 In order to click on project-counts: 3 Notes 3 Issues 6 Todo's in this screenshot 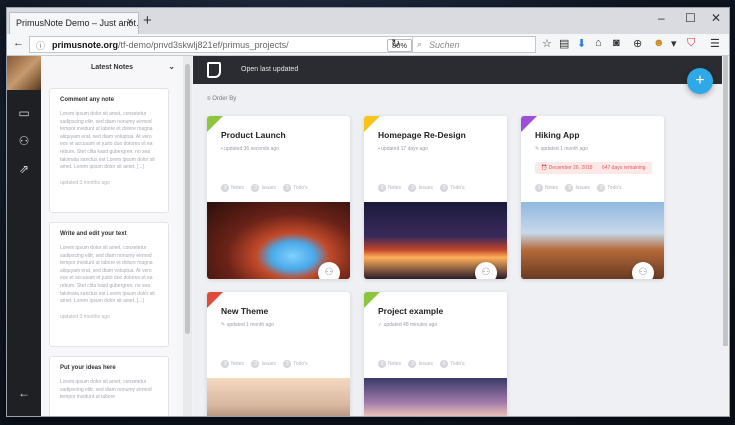, I will do `click(424, 364)`.